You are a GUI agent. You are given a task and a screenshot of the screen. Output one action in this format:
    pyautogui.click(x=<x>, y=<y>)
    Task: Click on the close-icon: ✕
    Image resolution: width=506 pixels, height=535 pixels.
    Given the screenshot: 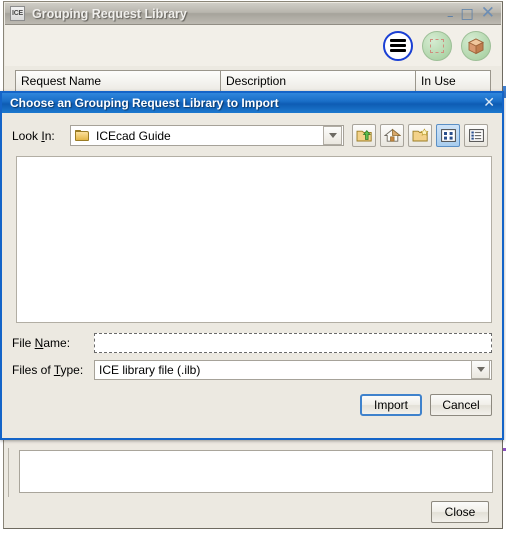 What is the action you would take?
    pyautogui.click(x=488, y=13)
    